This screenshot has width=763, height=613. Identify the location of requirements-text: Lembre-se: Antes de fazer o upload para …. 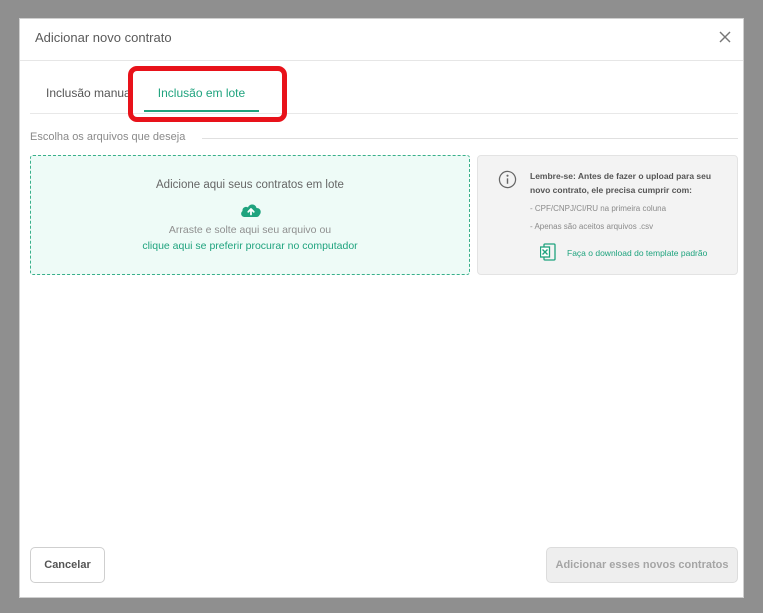
(621, 183).